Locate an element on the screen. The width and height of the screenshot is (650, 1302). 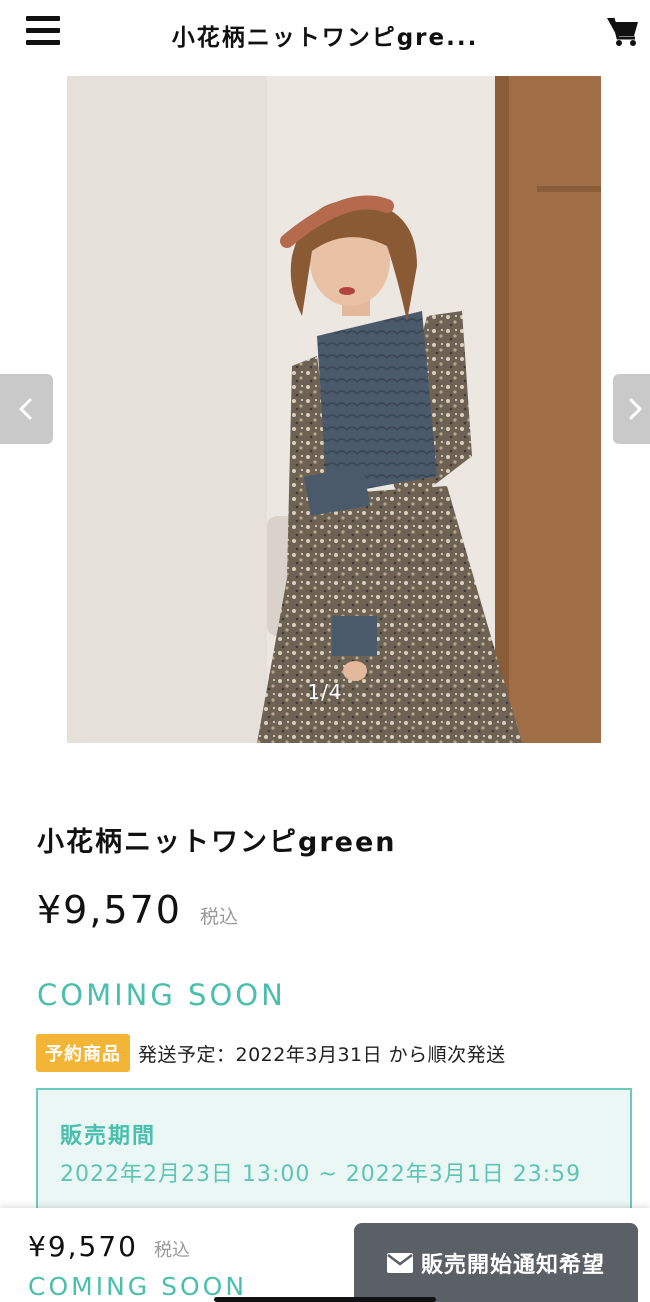
footer-price-row: ¥9,570 税込 is located at coordinates (109, 1246).